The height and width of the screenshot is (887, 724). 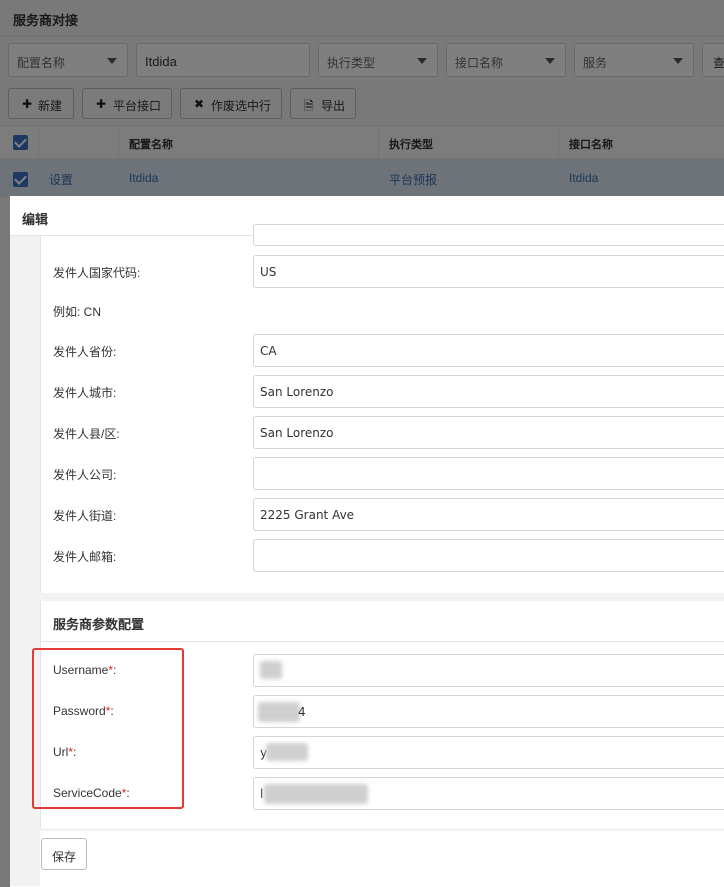 I want to click on sender-company-field, so click(x=488, y=473).